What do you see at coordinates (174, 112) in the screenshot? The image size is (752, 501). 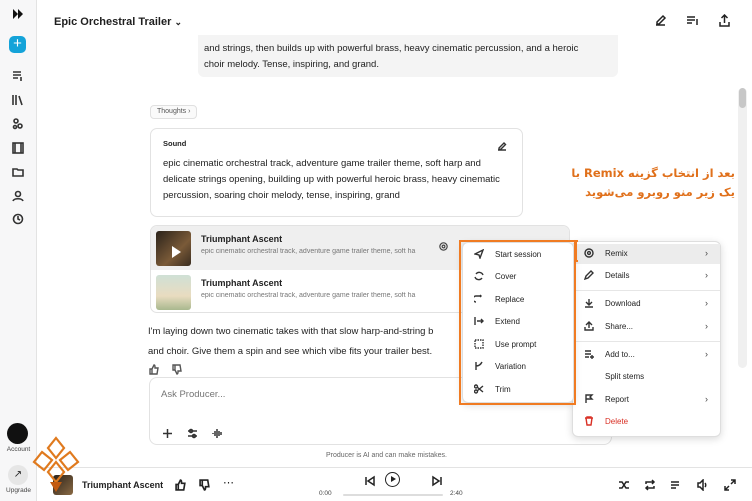 I see `thoughts-toggle: Thoughts ›` at bounding box center [174, 112].